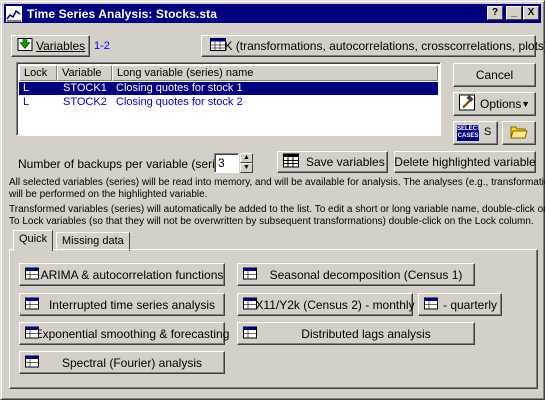  I want to click on save-variables-button: Save variables, so click(332, 162).